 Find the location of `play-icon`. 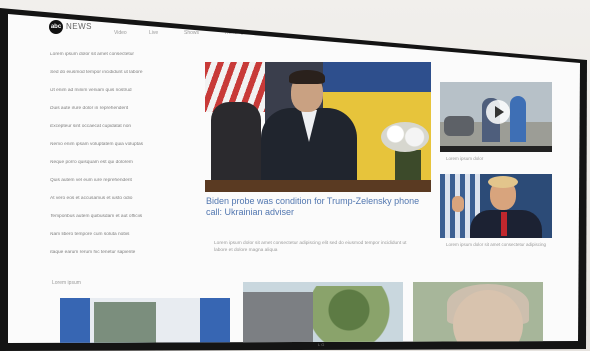

play-icon is located at coordinates (498, 112).